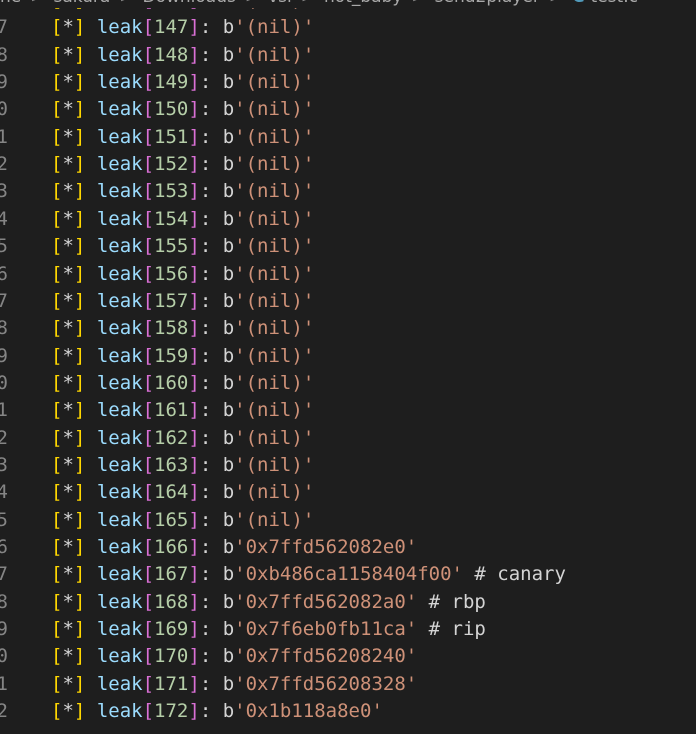 This screenshot has height=734, width=696. I want to click on leak-index: 147, so click(171, 27).